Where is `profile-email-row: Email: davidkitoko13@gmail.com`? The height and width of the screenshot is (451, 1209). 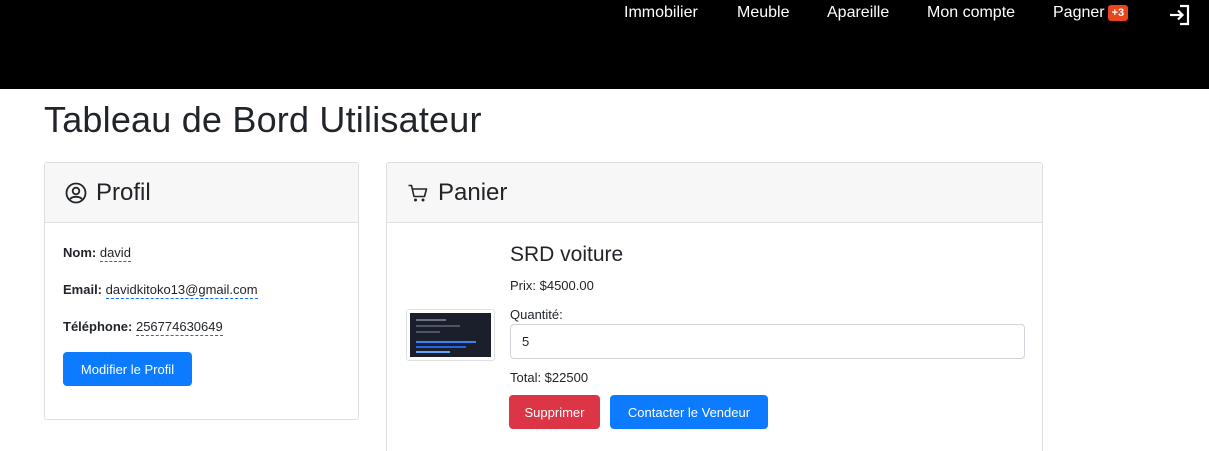 profile-email-row: Email: davidkitoko13@gmail.com is located at coordinates (160, 290).